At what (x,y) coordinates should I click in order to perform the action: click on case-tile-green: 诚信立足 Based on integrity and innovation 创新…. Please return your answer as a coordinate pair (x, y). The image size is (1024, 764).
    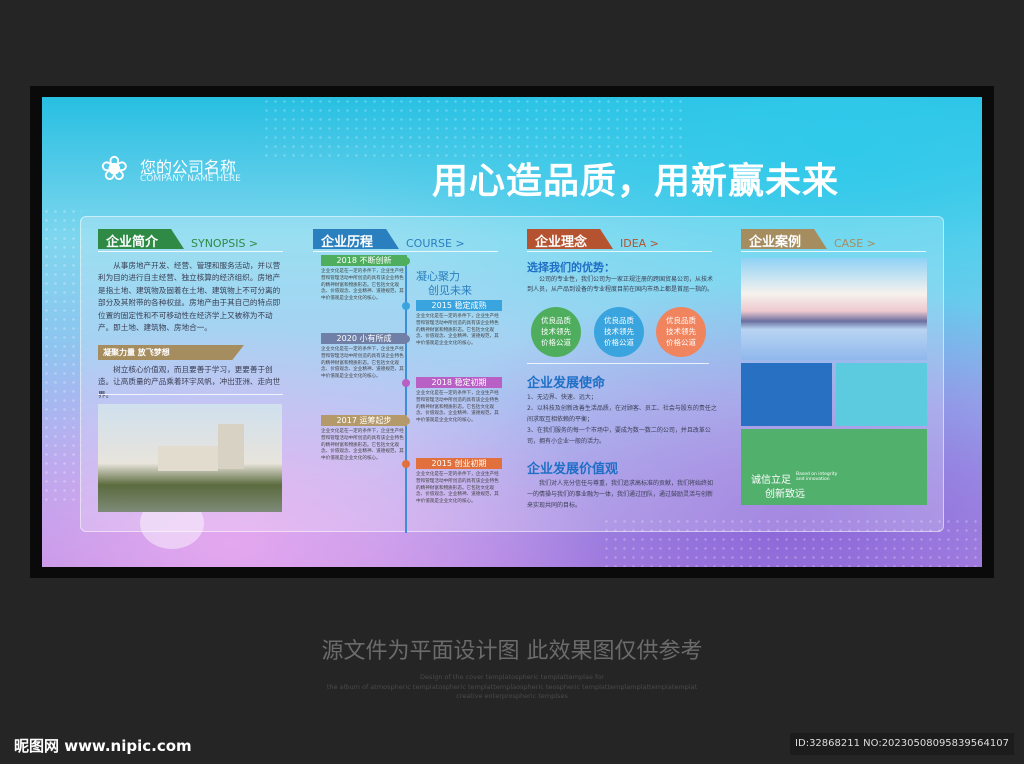
    Looking at the image, I should click on (834, 467).